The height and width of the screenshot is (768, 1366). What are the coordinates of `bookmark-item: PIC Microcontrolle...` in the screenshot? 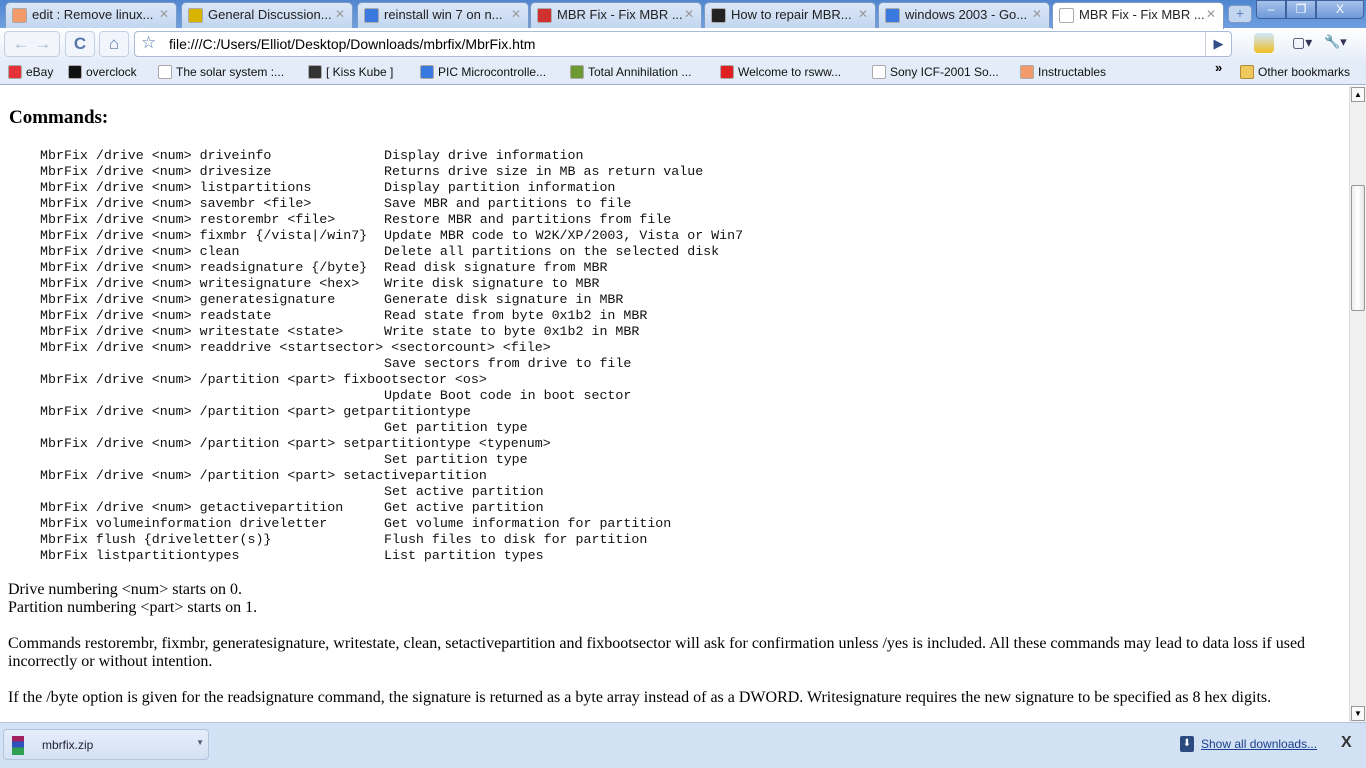 It's located at (483, 72).